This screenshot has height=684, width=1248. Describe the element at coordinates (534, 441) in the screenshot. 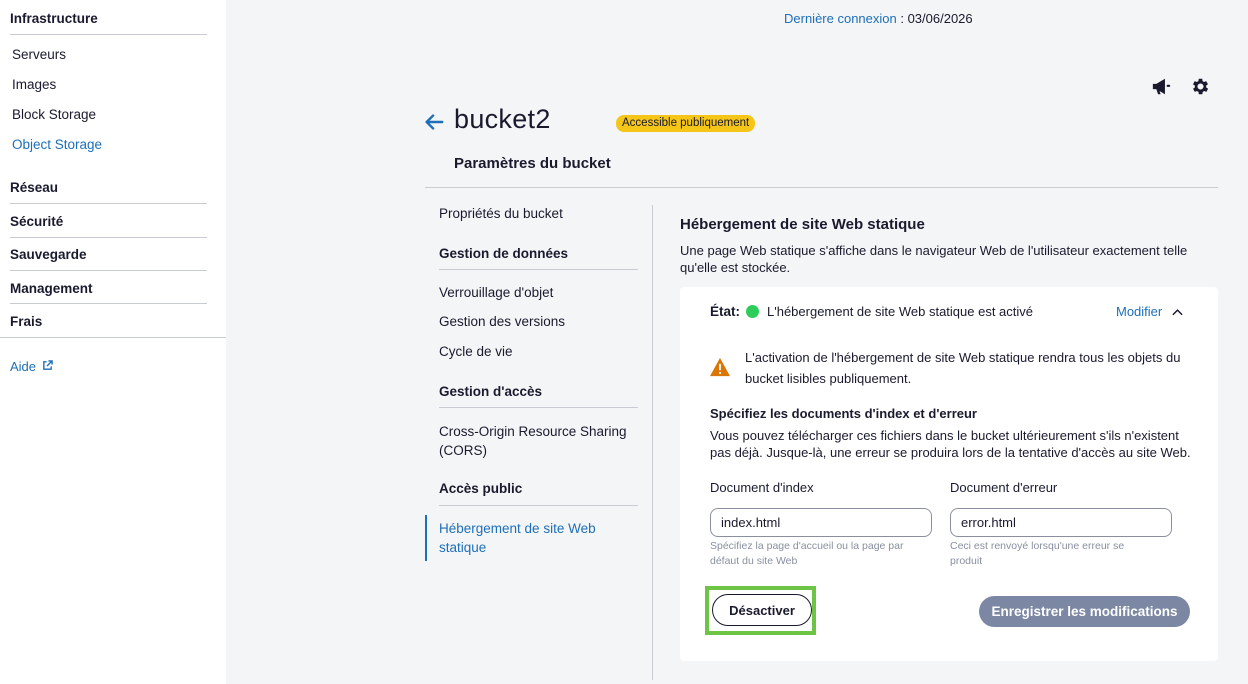

I see `nav-item-cors: Cross-Origin Resource Sharing (CORS)` at that location.